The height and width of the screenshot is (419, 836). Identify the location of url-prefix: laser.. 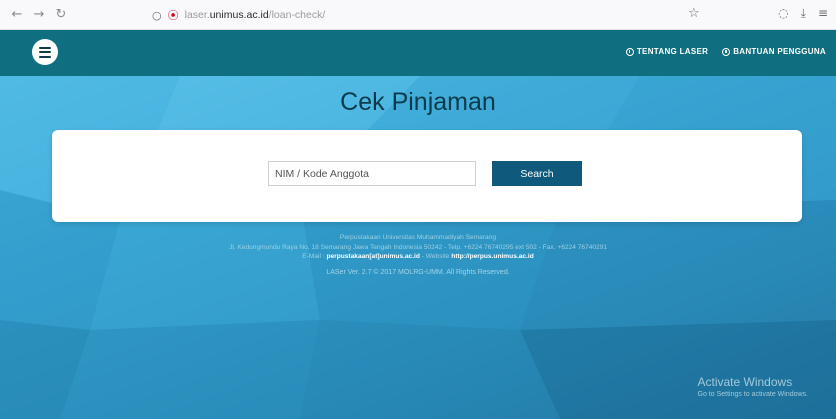
(197, 15).